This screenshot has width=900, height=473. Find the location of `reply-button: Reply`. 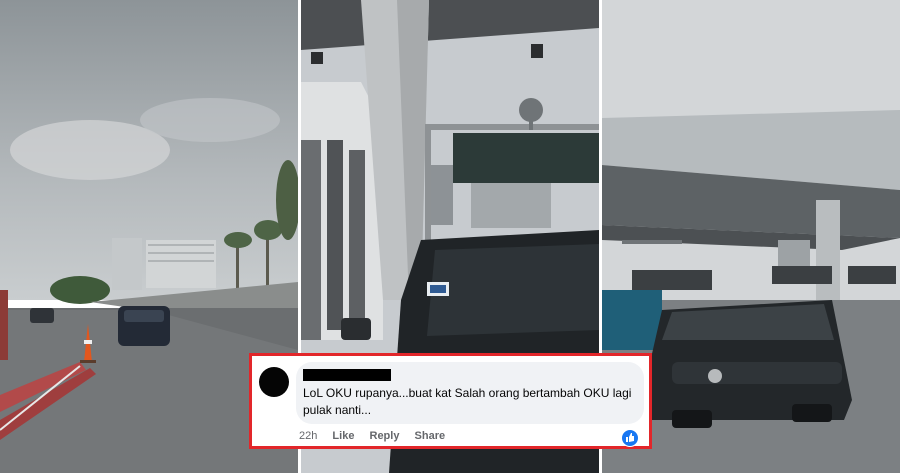

reply-button: Reply is located at coordinates (385, 436).